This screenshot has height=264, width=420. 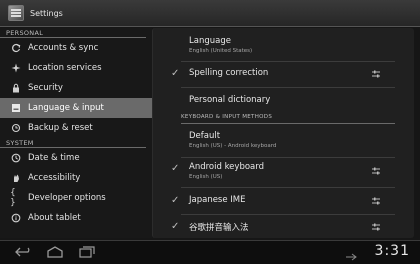 What do you see at coordinates (206, 177) in the screenshot?
I see `setting-subtitle: English (US)` at bounding box center [206, 177].